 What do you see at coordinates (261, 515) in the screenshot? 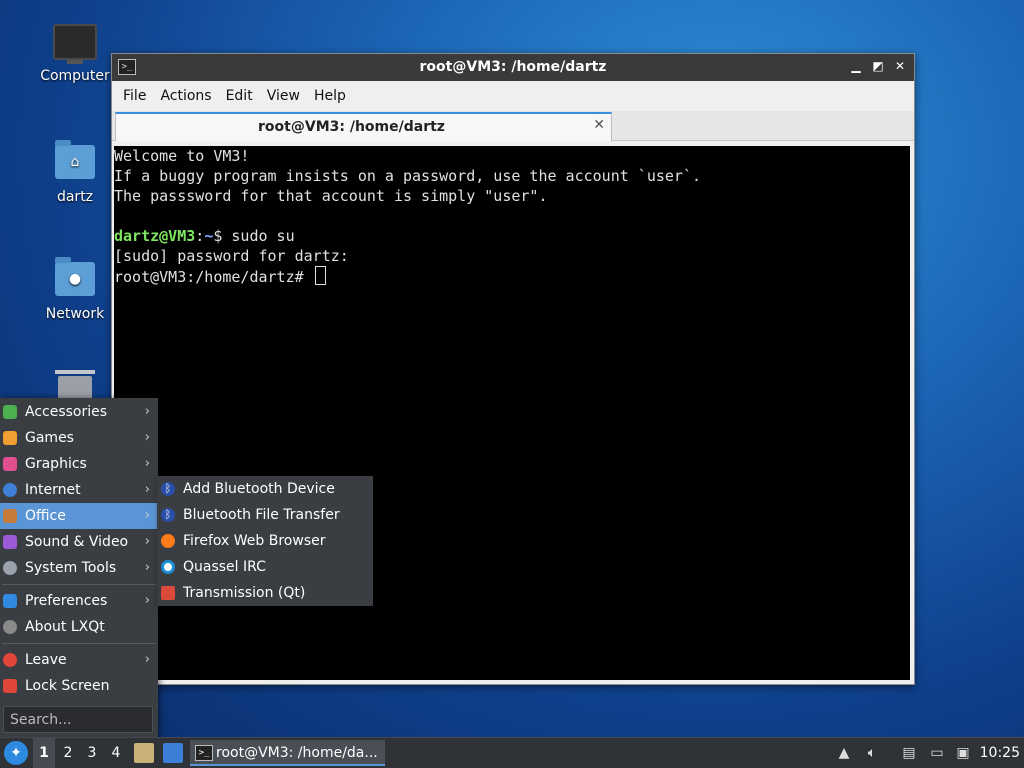
I see `submenu-item-label: Bluetooth File Transfer` at bounding box center [261, 515].